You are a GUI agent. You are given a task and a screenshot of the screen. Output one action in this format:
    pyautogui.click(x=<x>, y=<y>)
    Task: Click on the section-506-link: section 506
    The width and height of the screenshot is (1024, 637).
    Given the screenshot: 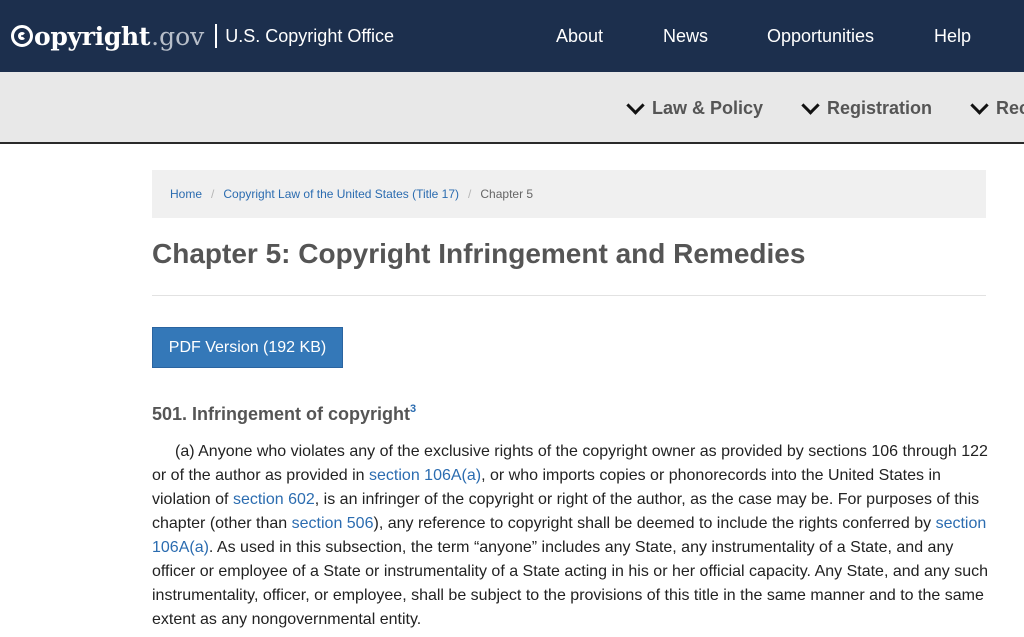 What is the action you would take?
    pyautogui.click(x=333, y=523)
    